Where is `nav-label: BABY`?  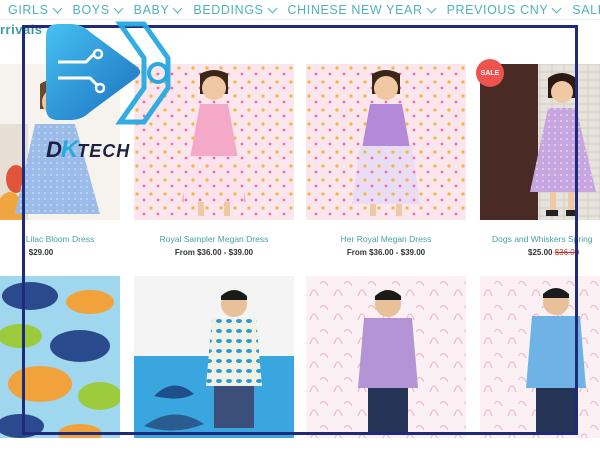
nav-label: BABY is located at coordinates (151, 9).